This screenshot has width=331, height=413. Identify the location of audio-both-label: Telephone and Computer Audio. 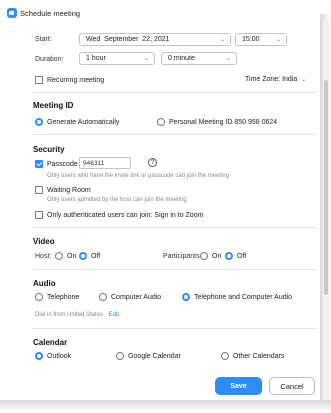
(243, 297).